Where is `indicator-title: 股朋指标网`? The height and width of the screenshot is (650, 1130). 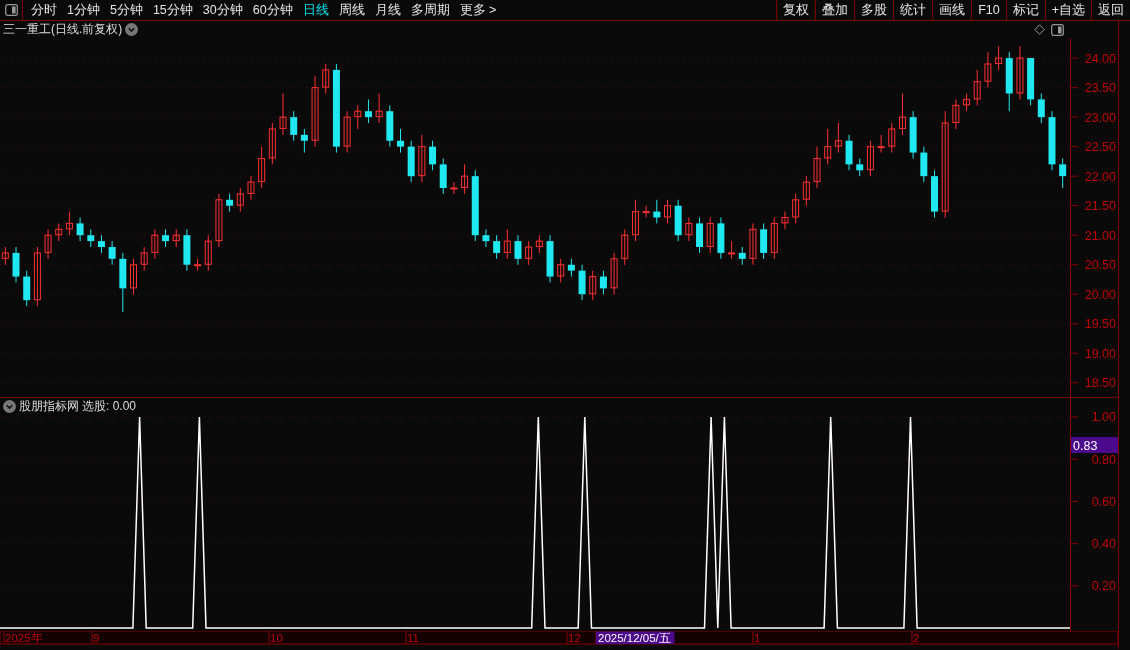
indicator-title: 股朋指标网 is located at coordinates (49, 406).